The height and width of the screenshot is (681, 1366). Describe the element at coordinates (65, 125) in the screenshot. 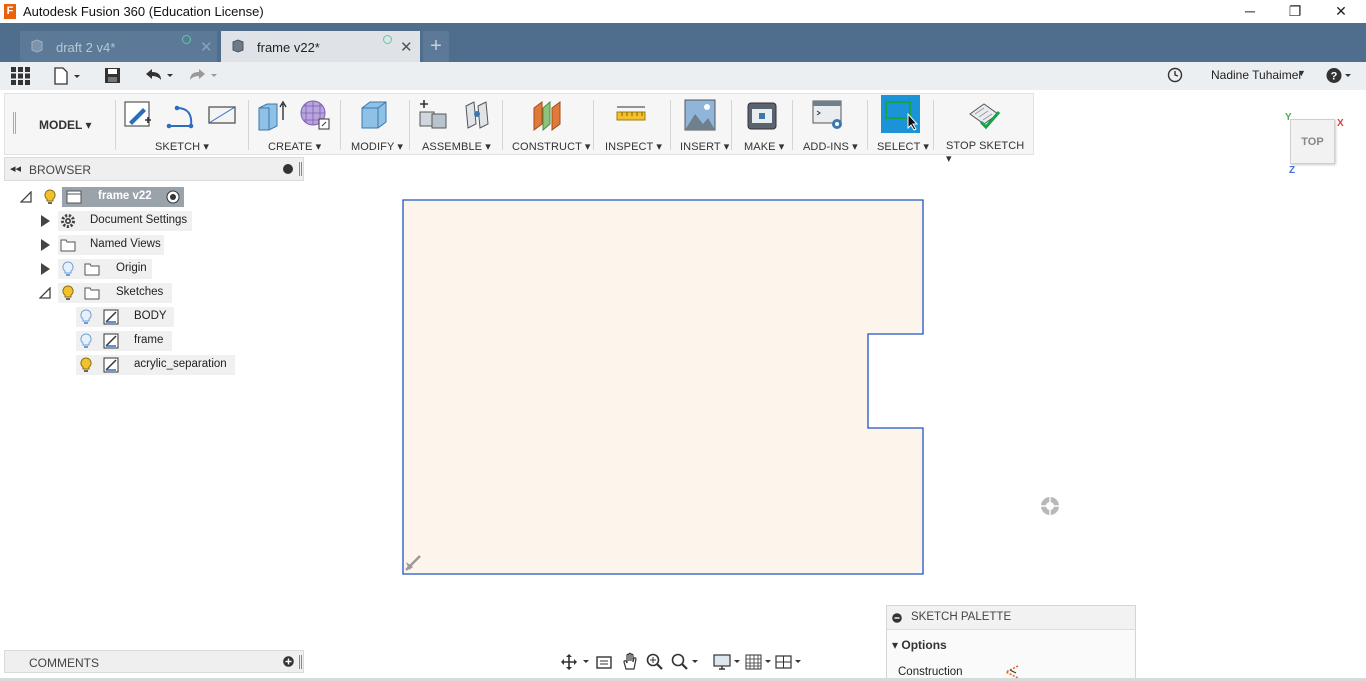

I see `workspace-switcher: MODEL ▾` at that location.